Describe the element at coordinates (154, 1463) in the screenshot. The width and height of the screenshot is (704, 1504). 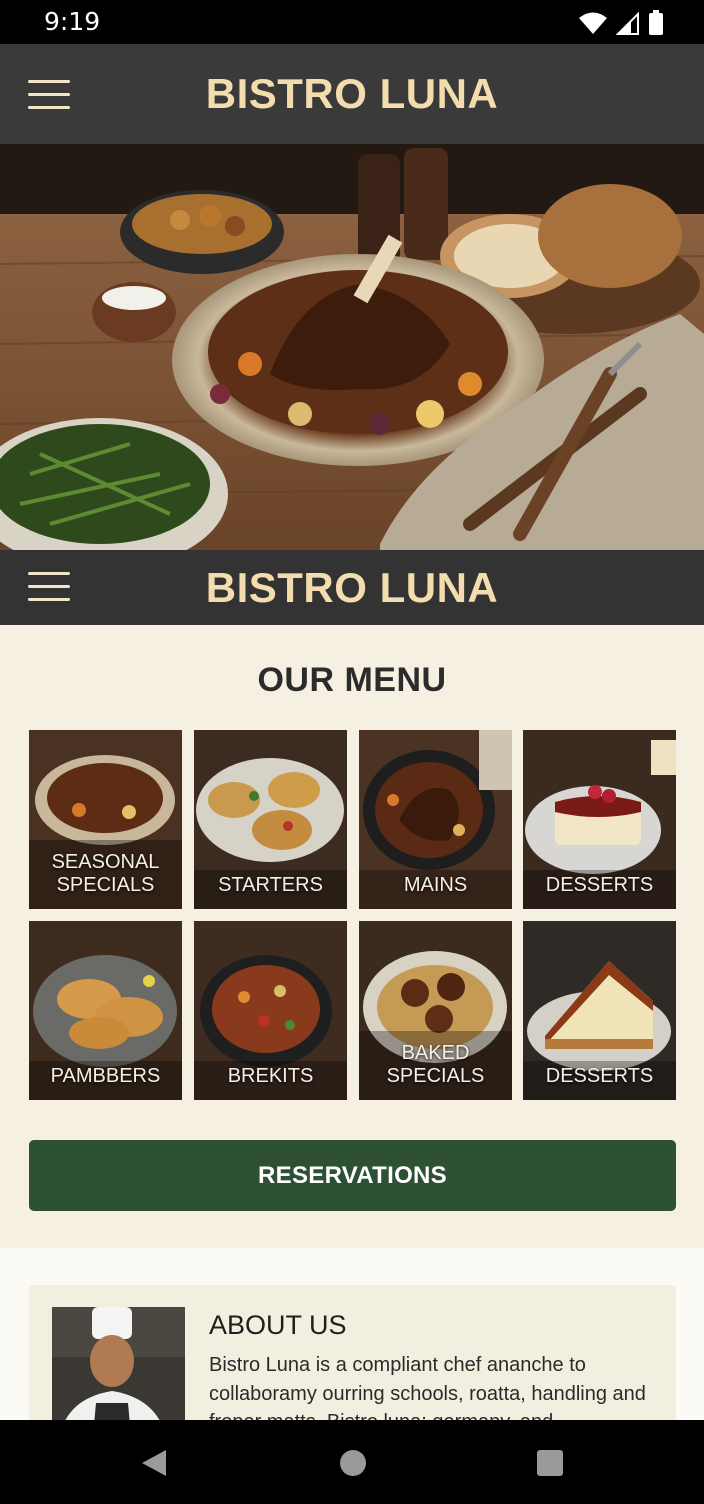
I see `back-icon` at that location.